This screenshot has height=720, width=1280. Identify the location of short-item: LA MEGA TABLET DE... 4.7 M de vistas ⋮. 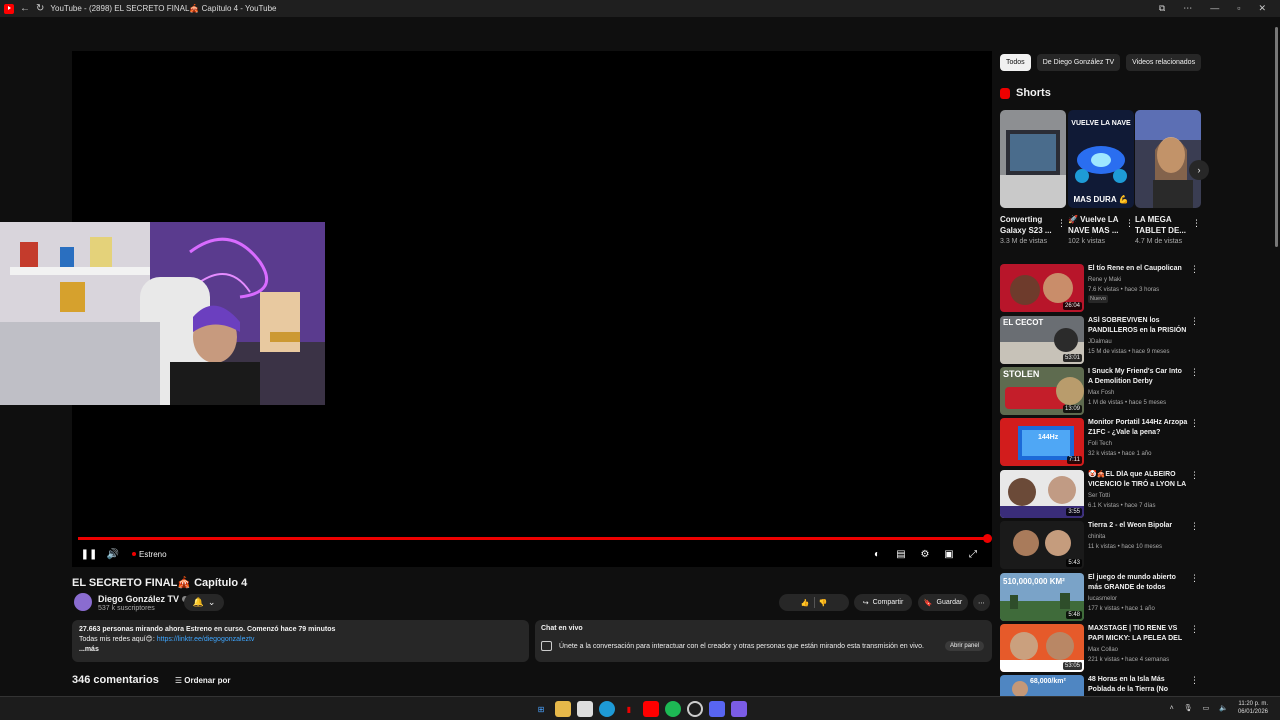
(1168, 177).